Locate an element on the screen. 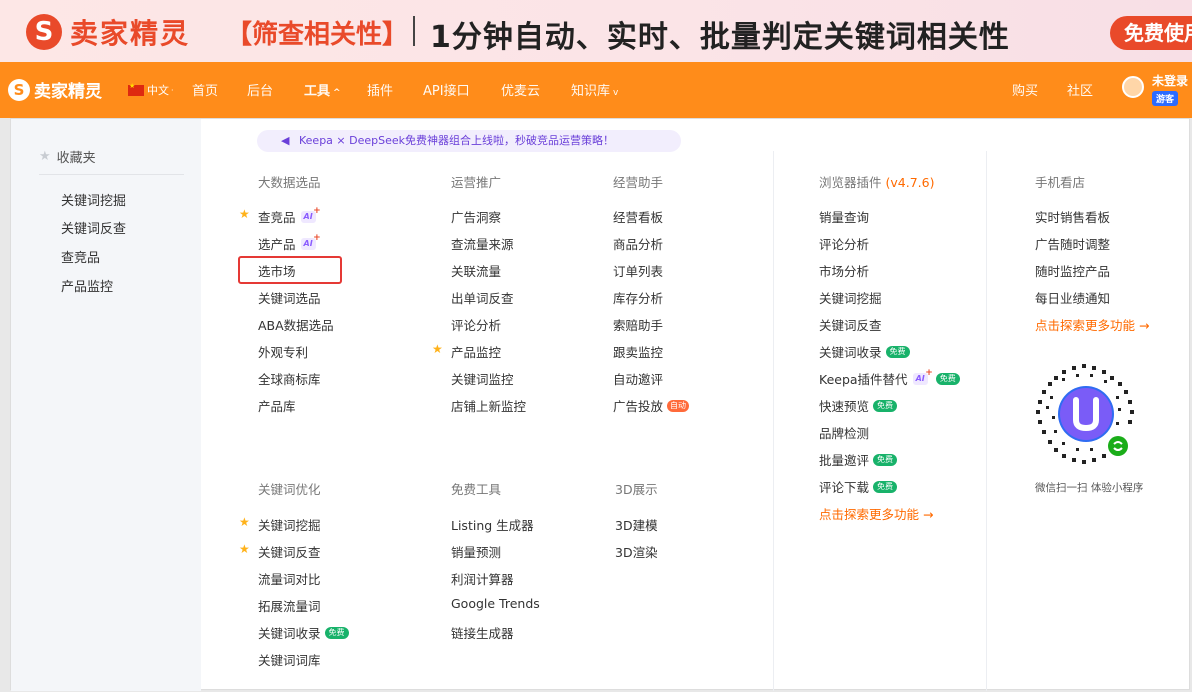 The width and height of the screenshot is (1192, 692). nav-item-knowledge-label: 知识库 is located at coordinates (591, 91).